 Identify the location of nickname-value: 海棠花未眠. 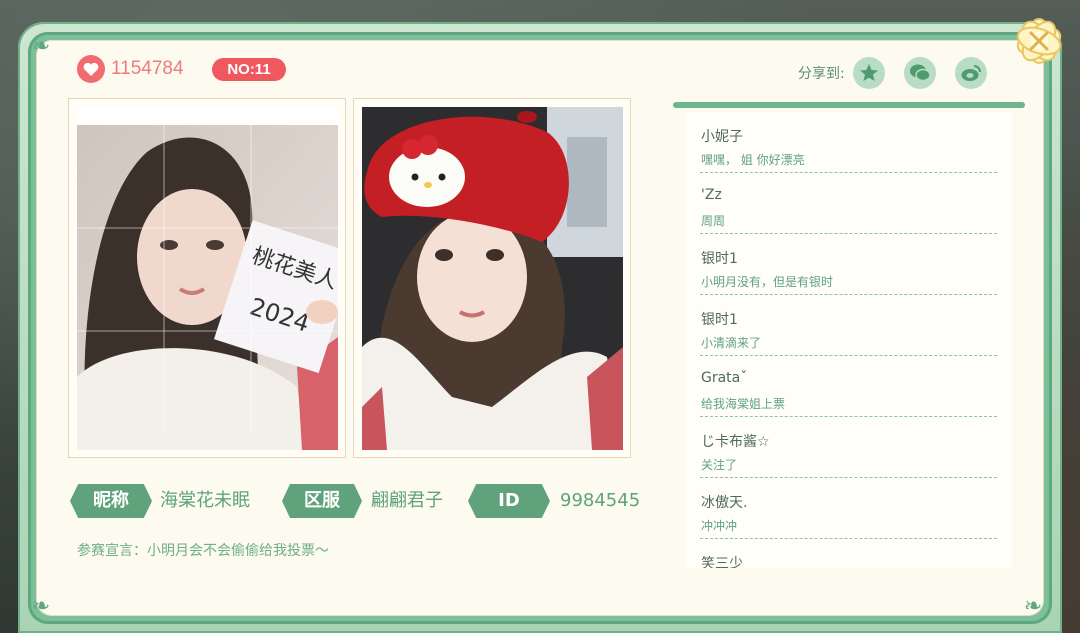
(205, 500).